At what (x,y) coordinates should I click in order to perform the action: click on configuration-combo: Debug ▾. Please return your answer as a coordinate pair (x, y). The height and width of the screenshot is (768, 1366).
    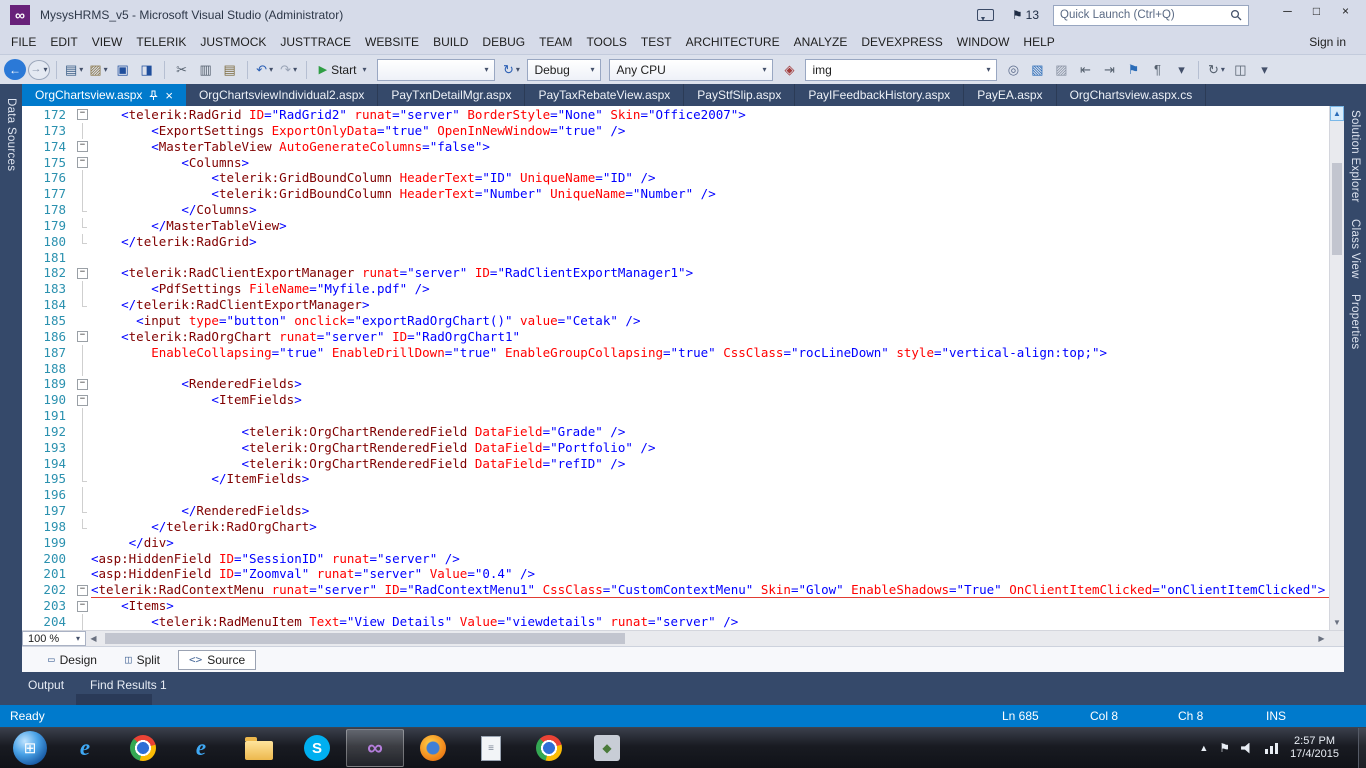
    Looking at the image, I should click on (564, 69).